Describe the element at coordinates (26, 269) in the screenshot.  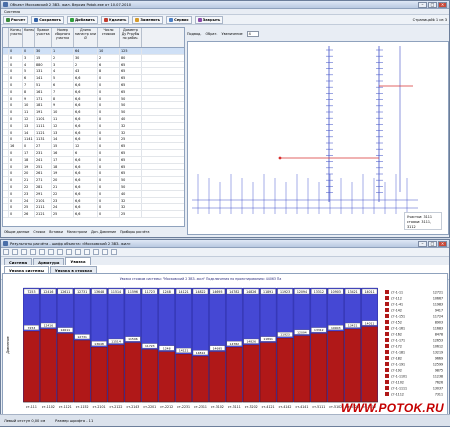
I see `subtab-system-balancing: Увязка системы` at that location.